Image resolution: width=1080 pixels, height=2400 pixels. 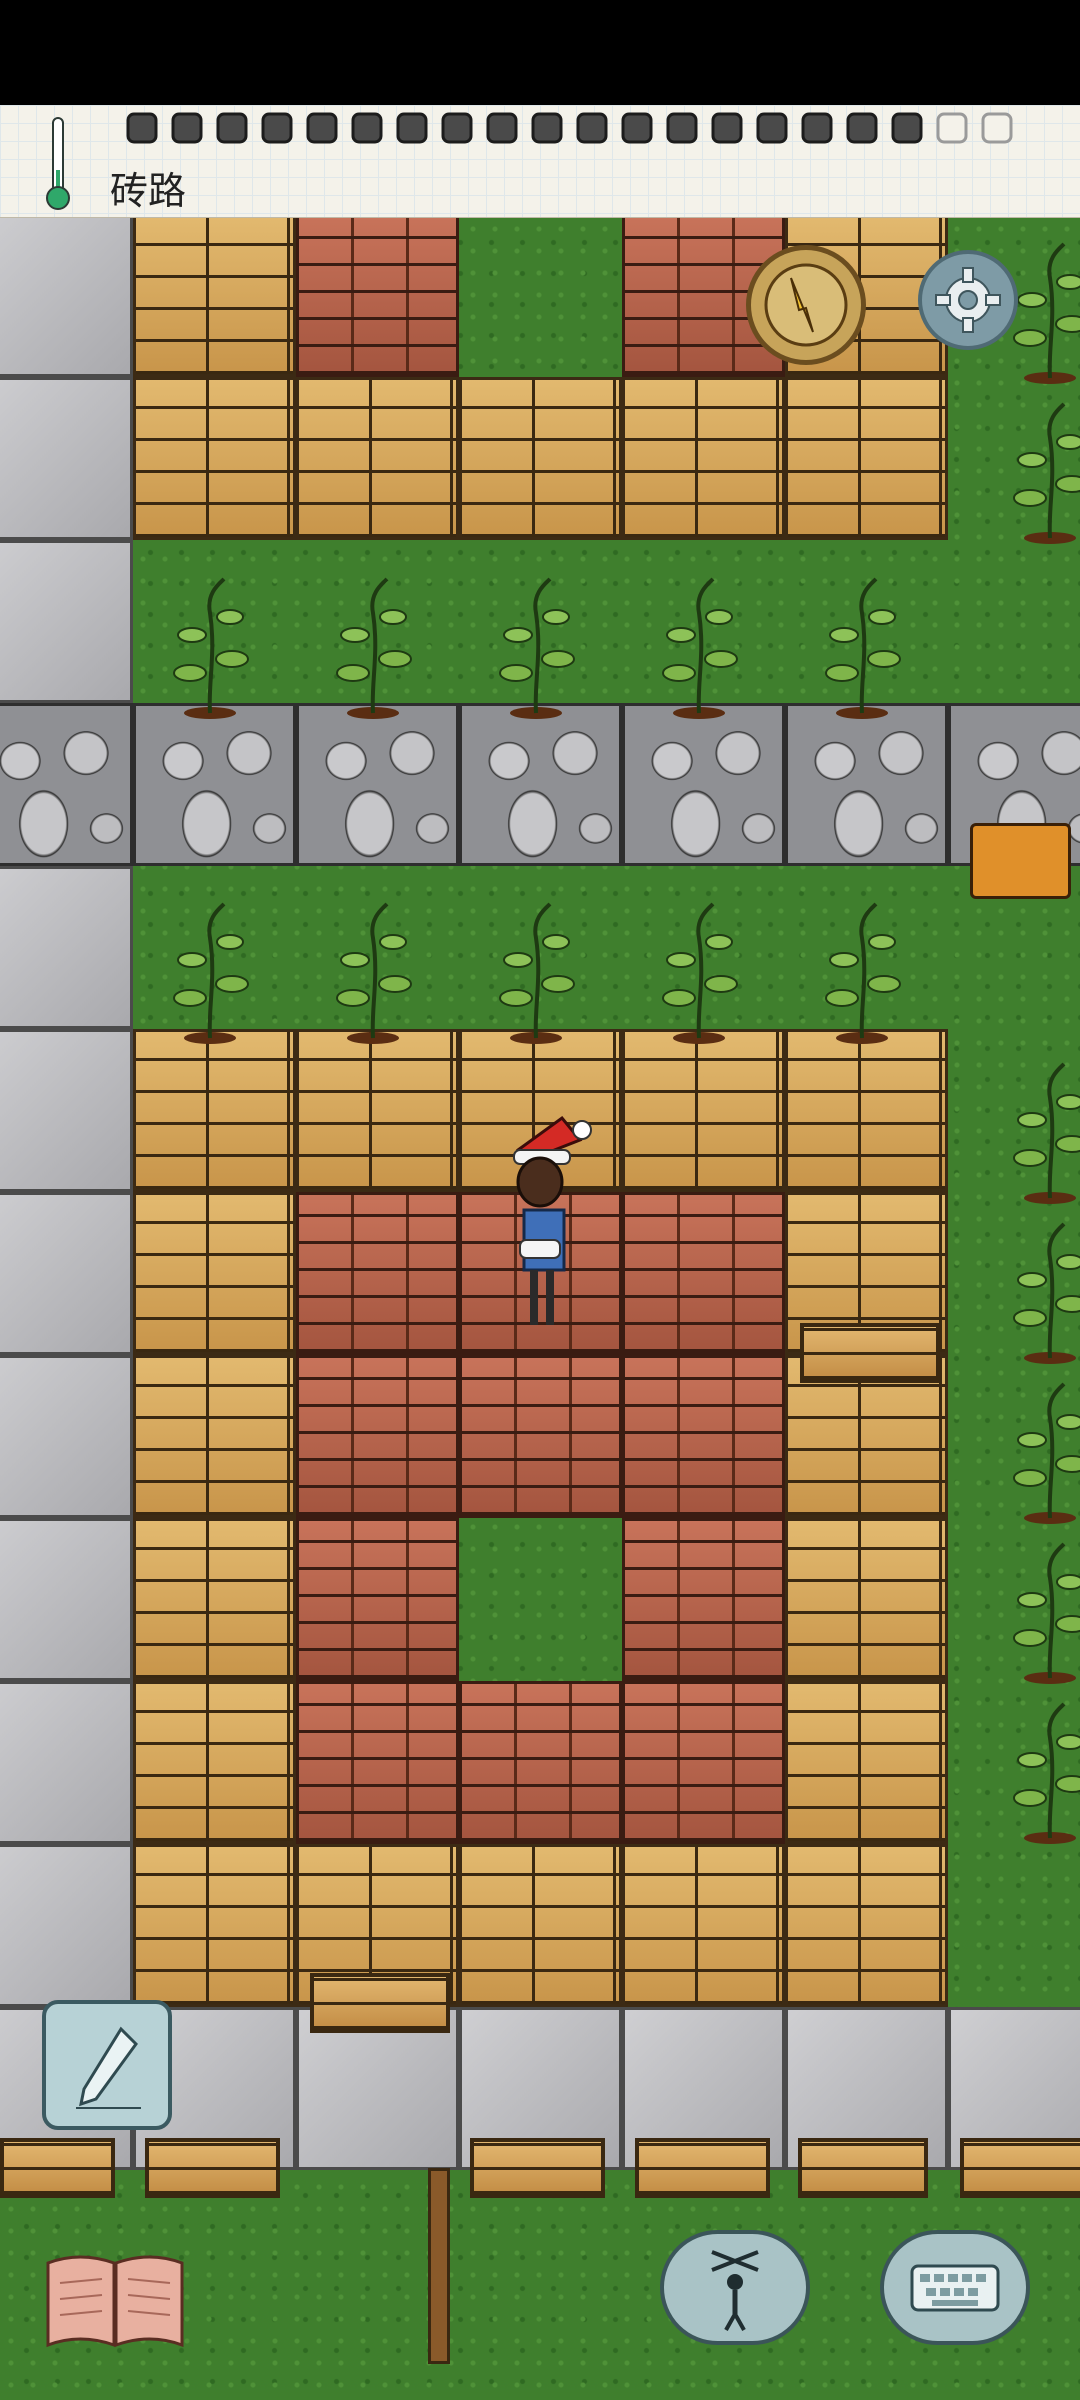 I want to click on puppet-icon, so click(x=735, y=2290).